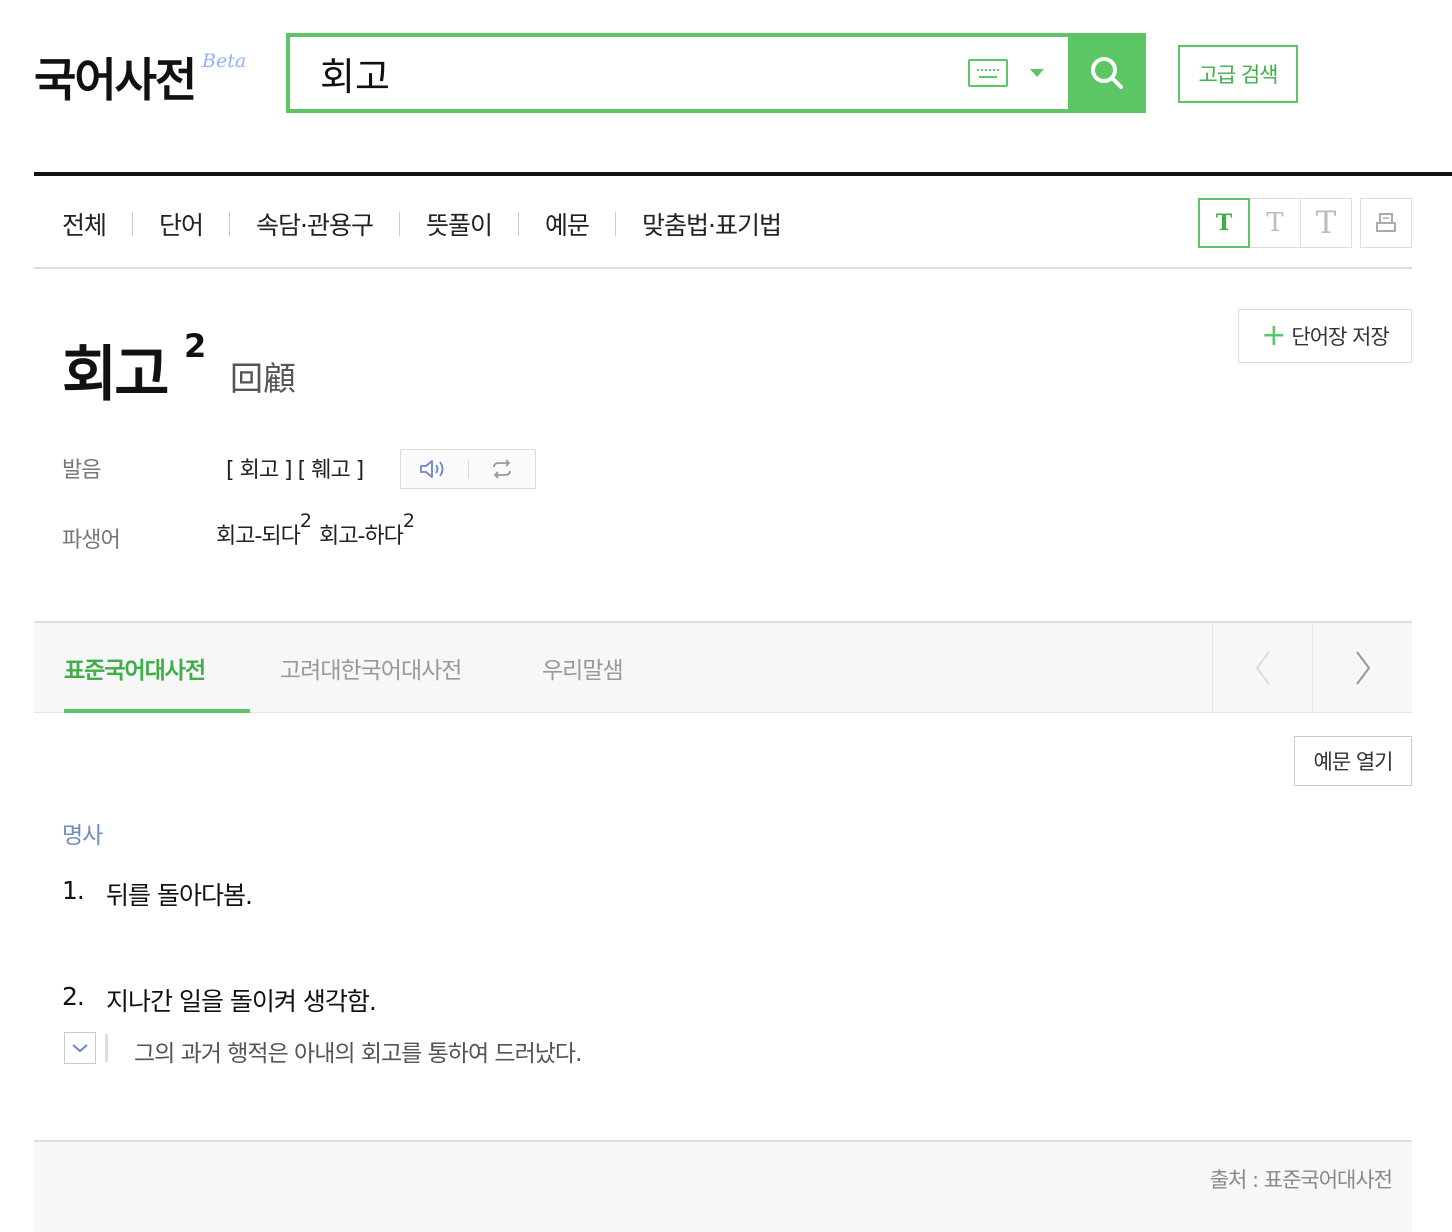 The image size is (1452, 1232). I want to click on save-to-wordbook-button: + 단어장 저장, so click(1325, 336).